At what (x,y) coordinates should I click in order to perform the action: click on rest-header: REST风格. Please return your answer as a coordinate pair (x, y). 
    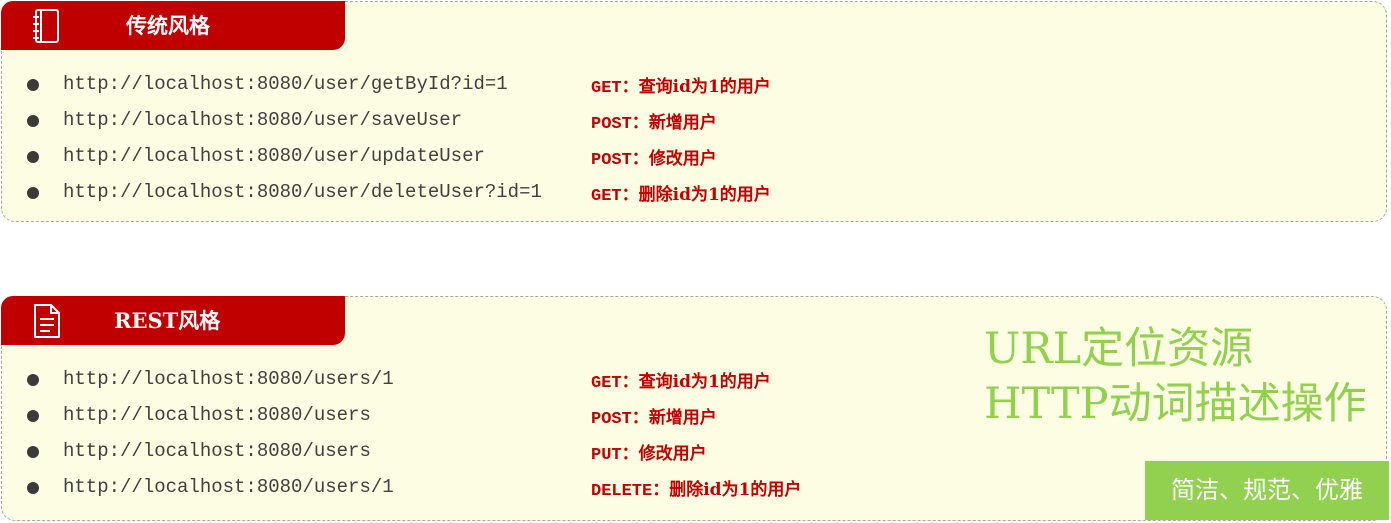
    Looking at the image, I should click on (173, 320).